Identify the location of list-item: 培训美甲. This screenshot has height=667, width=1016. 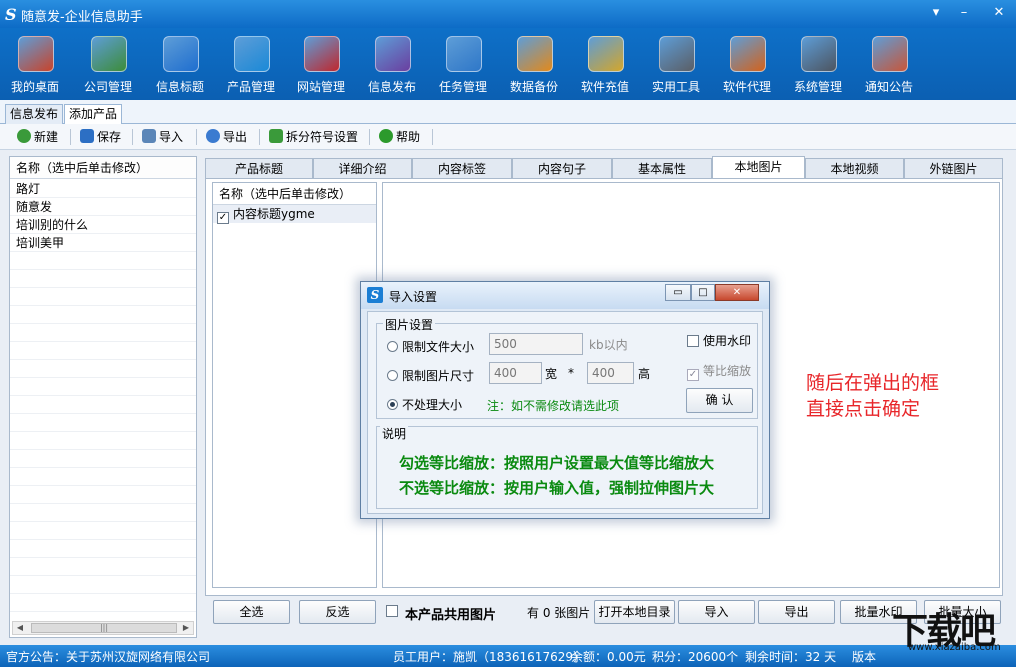
(103, 243).